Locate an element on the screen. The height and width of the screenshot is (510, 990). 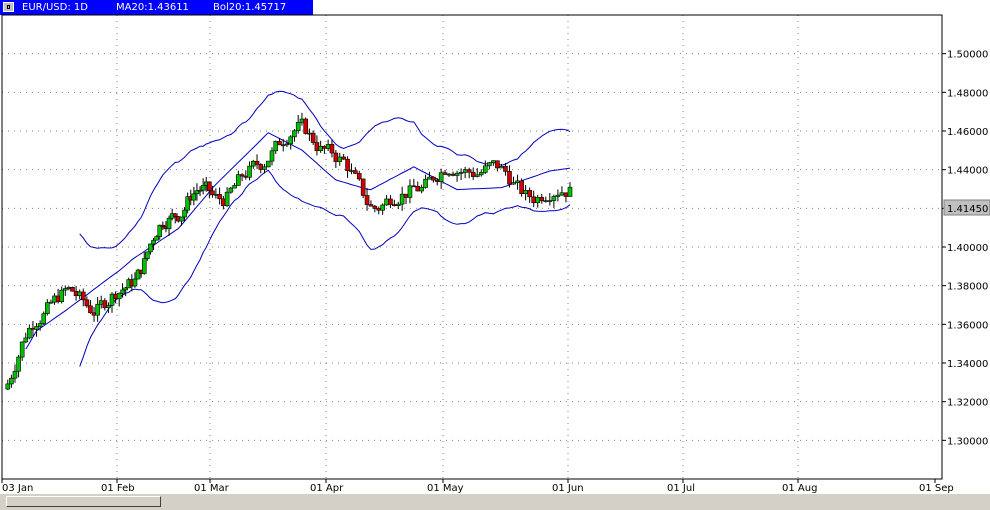
horizontal-scrollbar is located at coordinates (495, 502).